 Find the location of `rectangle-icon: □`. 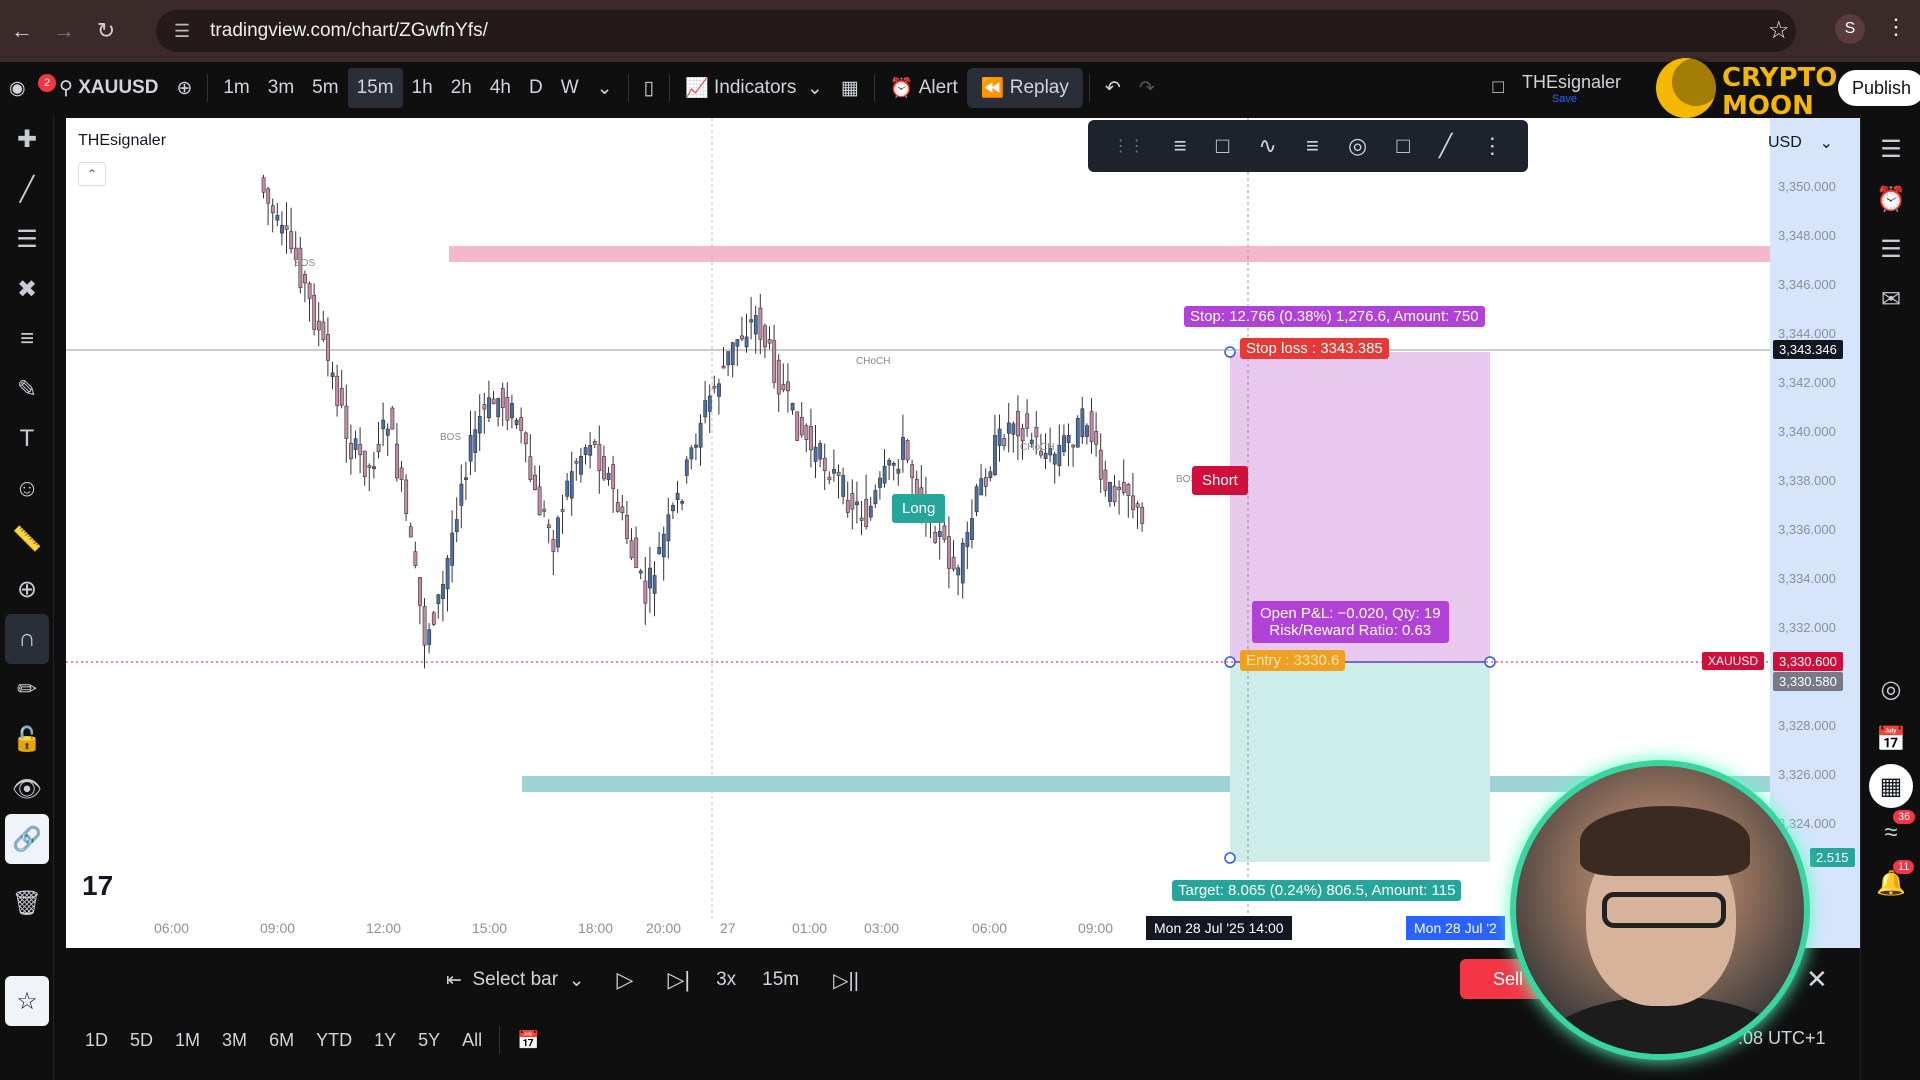

rectangle-icon: □ is located at coordinates (1222, 146).